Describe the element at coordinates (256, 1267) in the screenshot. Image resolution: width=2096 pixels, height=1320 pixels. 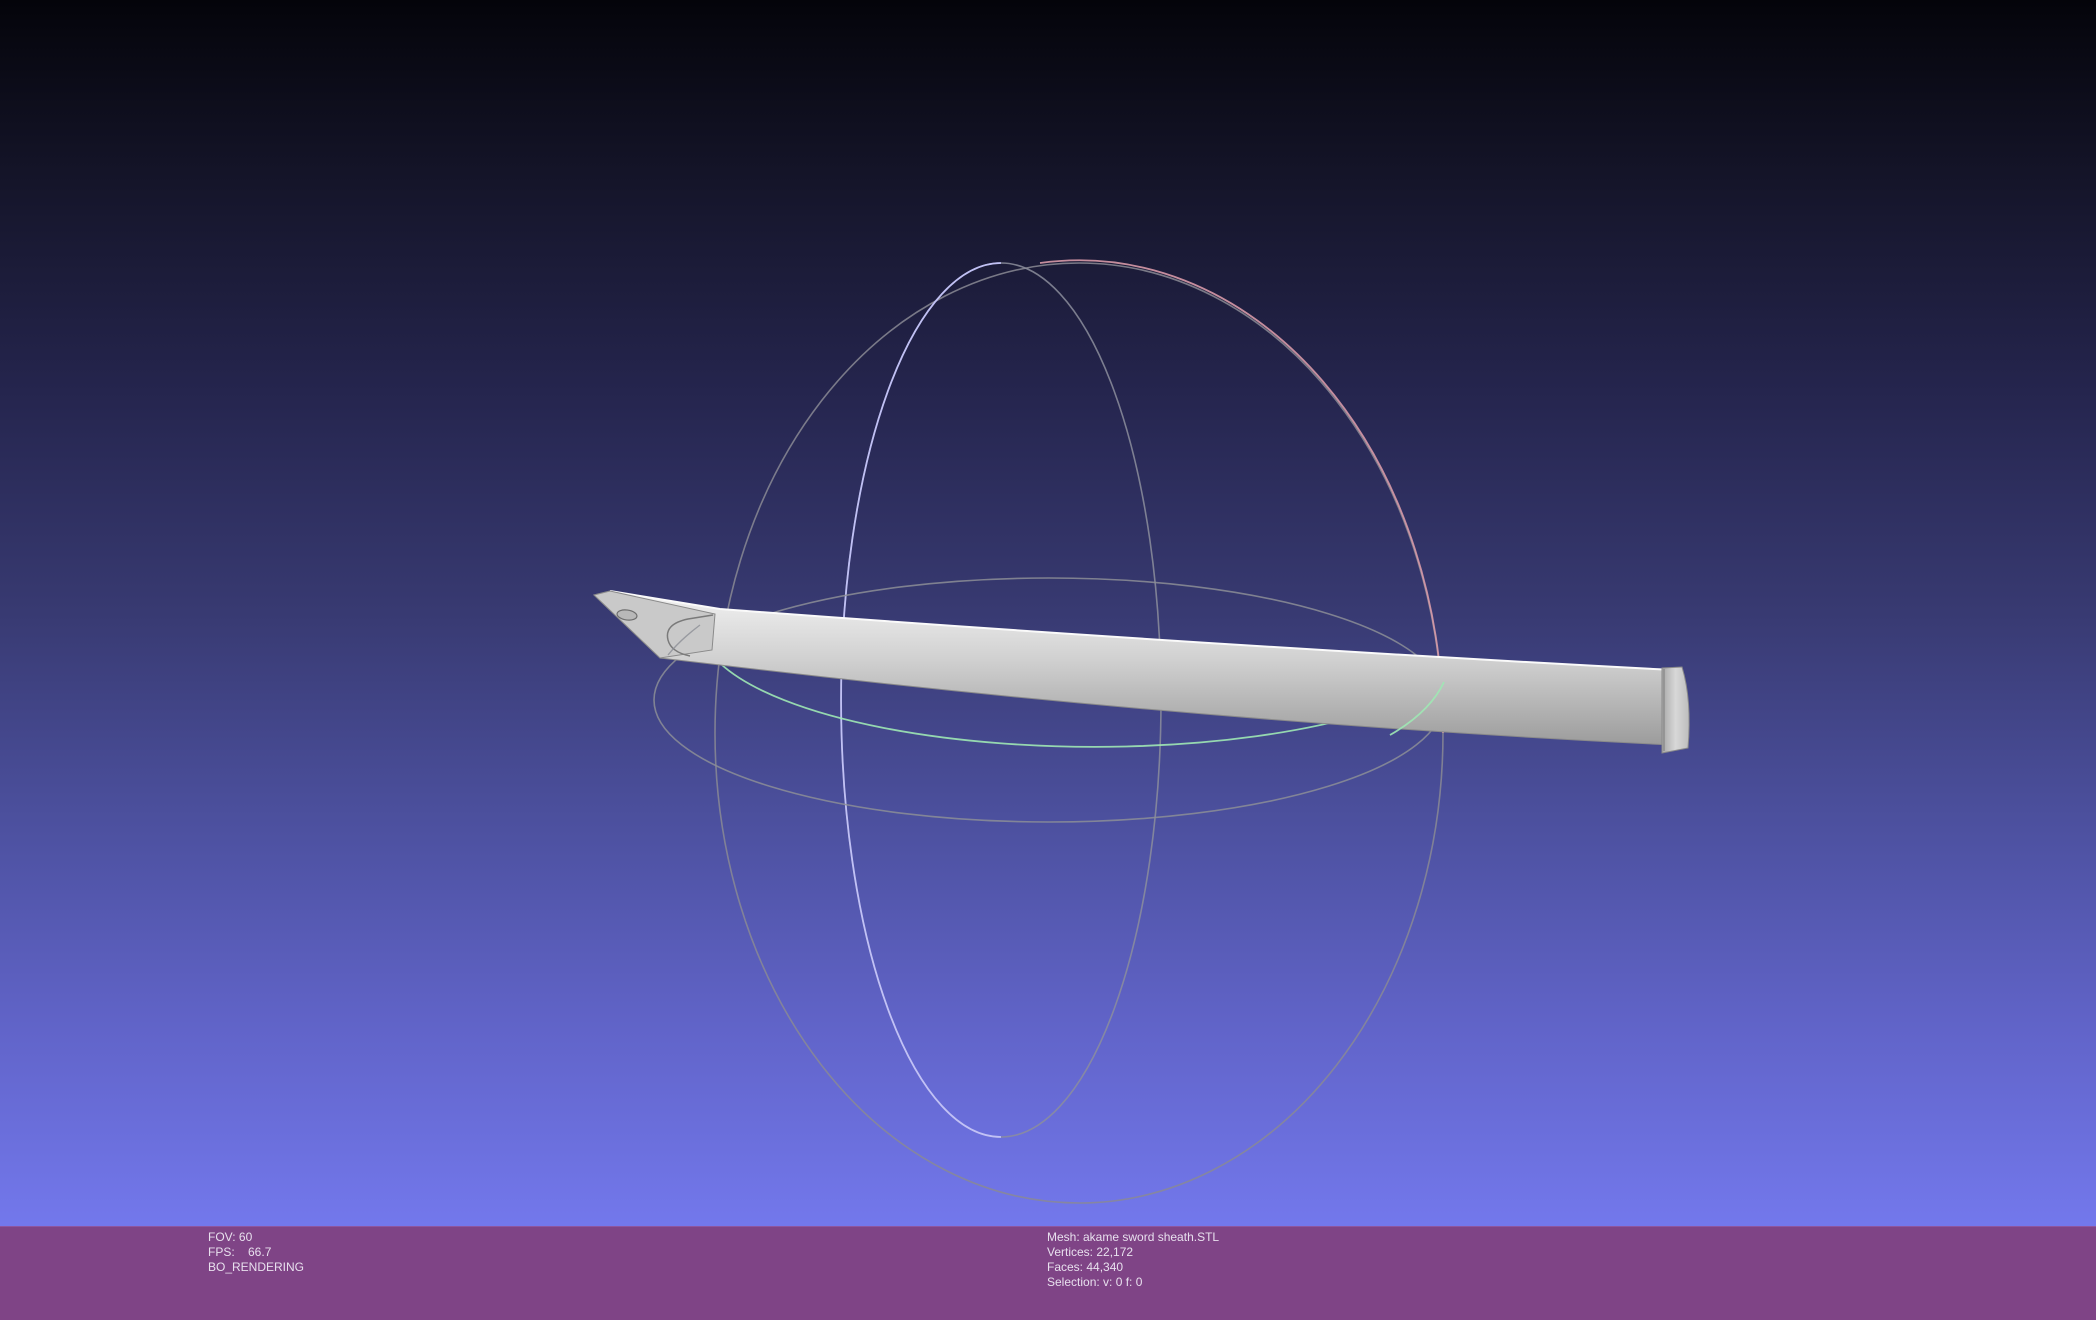
I see `rendering-mode: BO_RENDERING` at that location.